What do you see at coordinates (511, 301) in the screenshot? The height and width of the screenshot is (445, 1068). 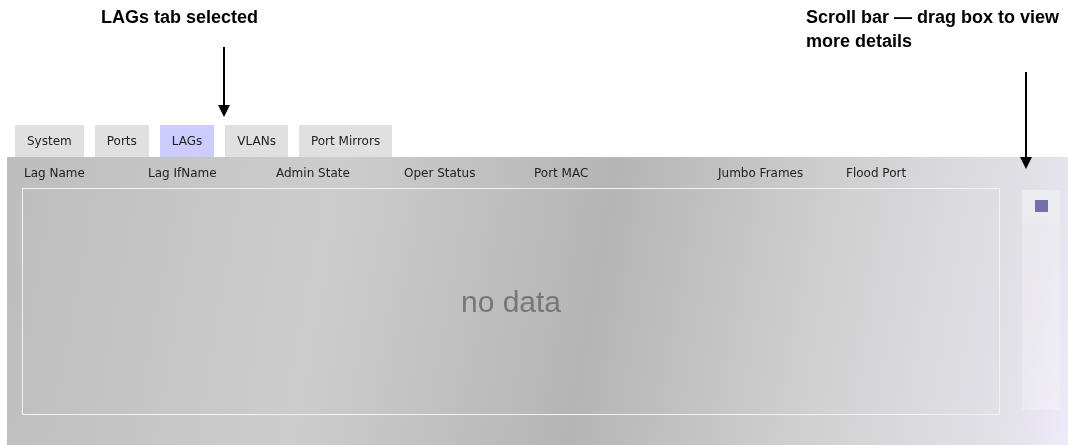 I see `empty-message: no data` at bounding box center [511, 301].